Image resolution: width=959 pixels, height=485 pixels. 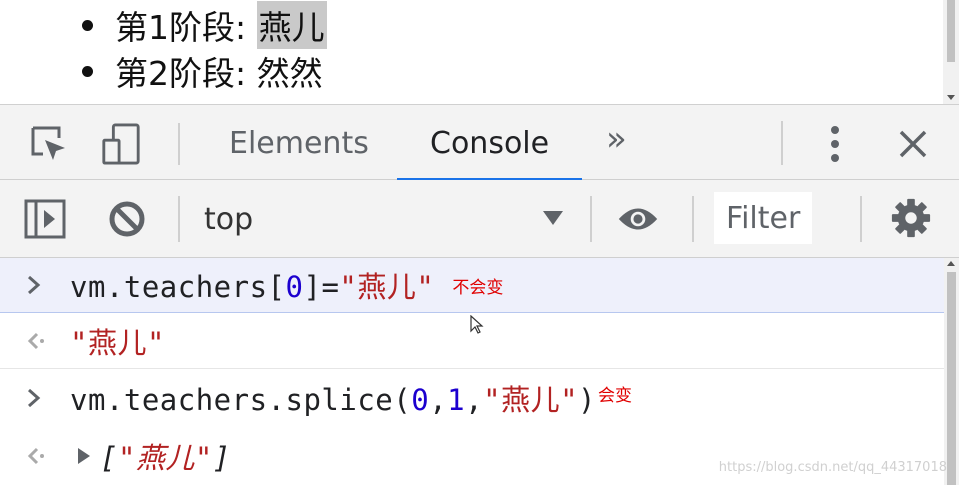 I want to click on code-text: ), so click(x=587, y=400).